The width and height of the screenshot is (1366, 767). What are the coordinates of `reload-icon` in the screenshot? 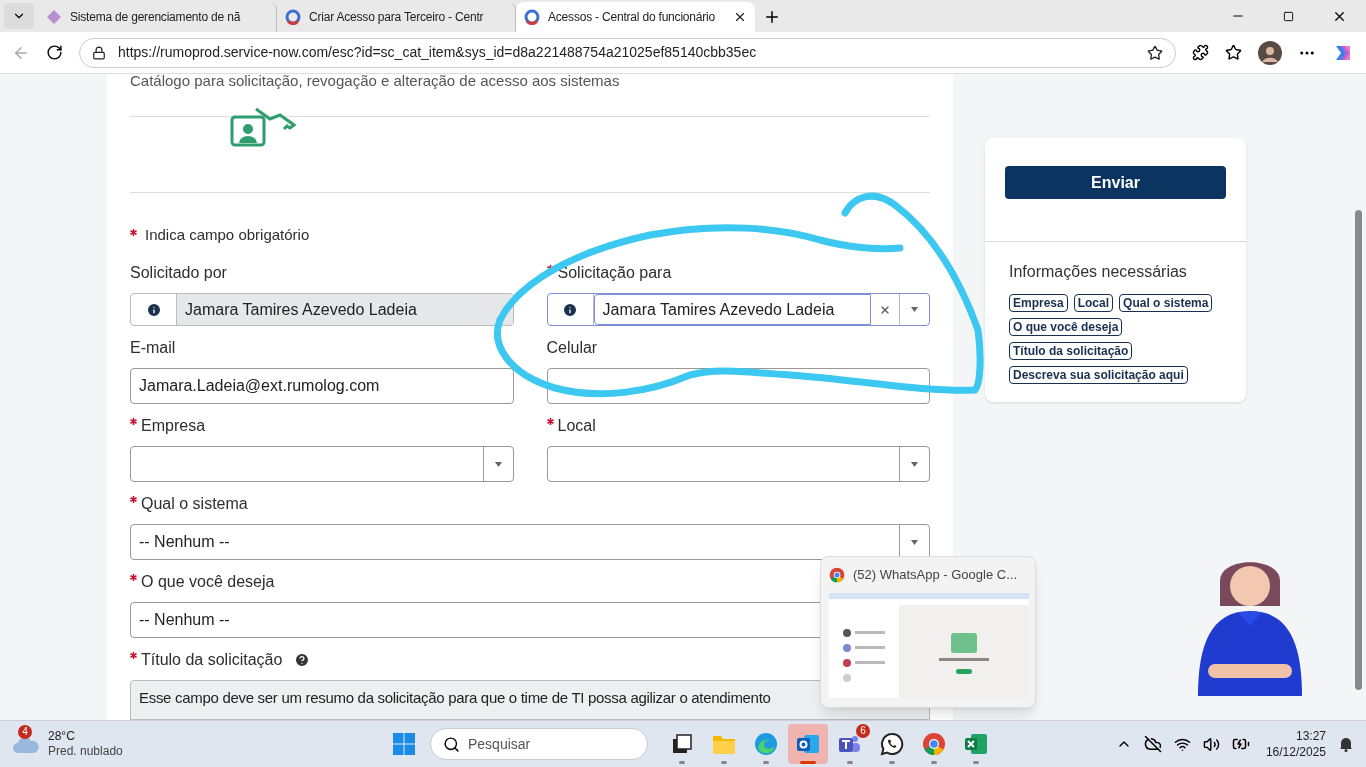 It's located at (54, 52).